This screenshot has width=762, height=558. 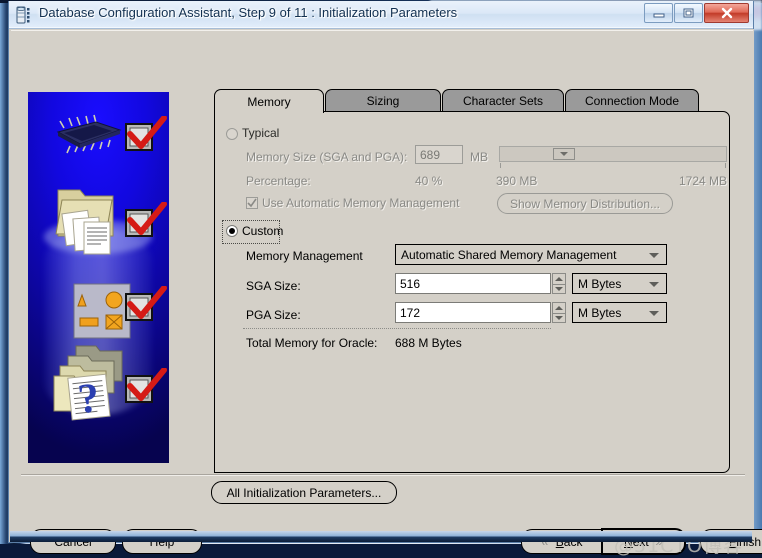 I want to click on folders-question-icon: ?, so click(x=89, y=382).